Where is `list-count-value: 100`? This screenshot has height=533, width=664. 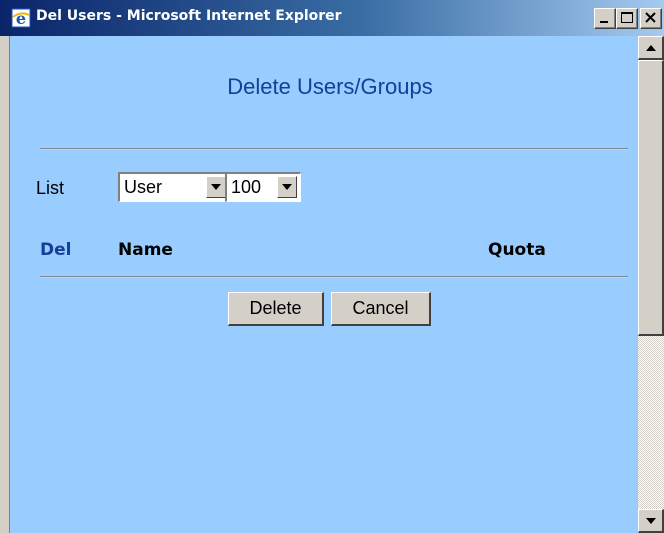 list-count-value: 100 is located at coordinates (246, 187).